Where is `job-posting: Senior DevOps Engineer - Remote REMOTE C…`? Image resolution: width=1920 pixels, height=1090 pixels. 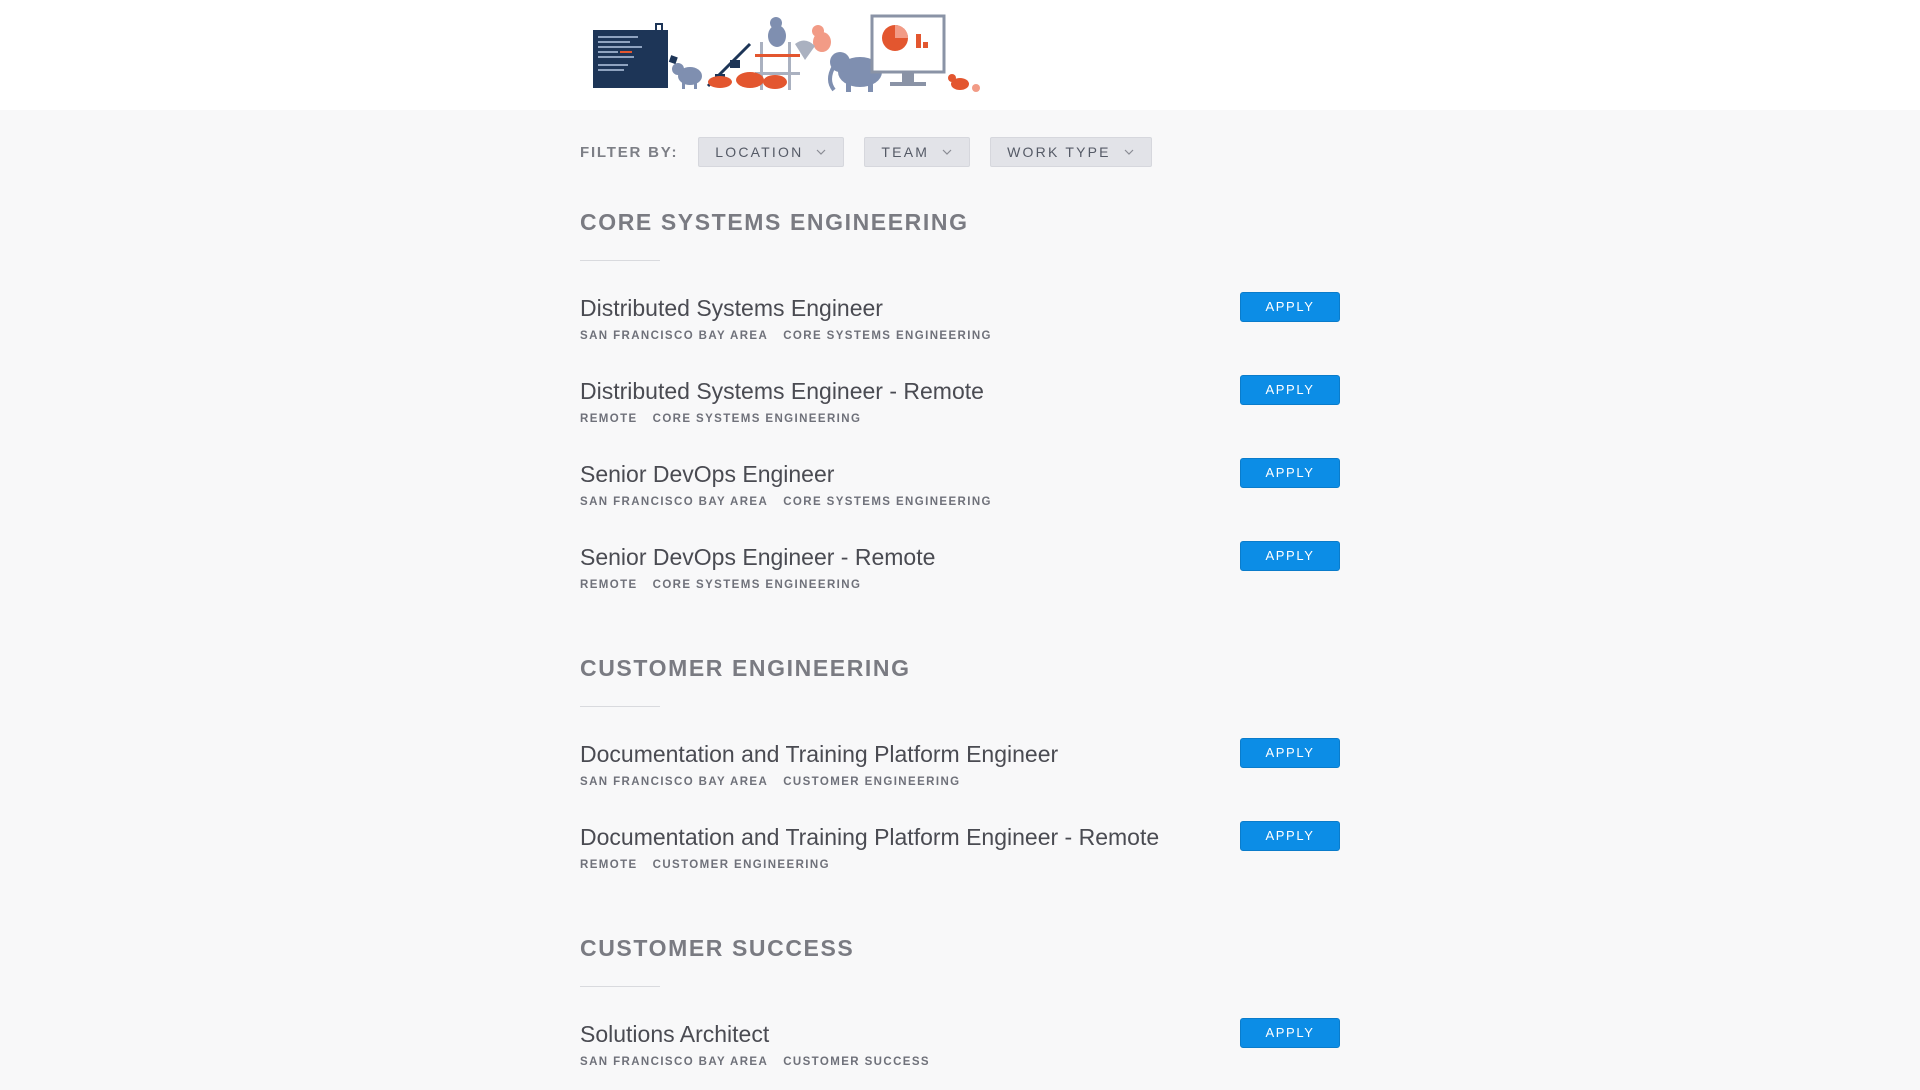 job-posting: Senior DevOps Engineer - Remote REMOTE C… is located at coordinates (960, 577).